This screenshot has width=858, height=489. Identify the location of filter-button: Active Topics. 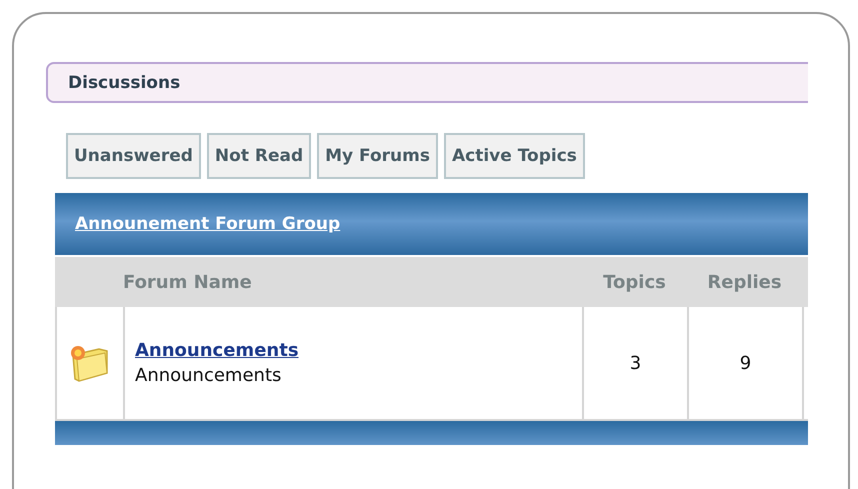
(514, 156).